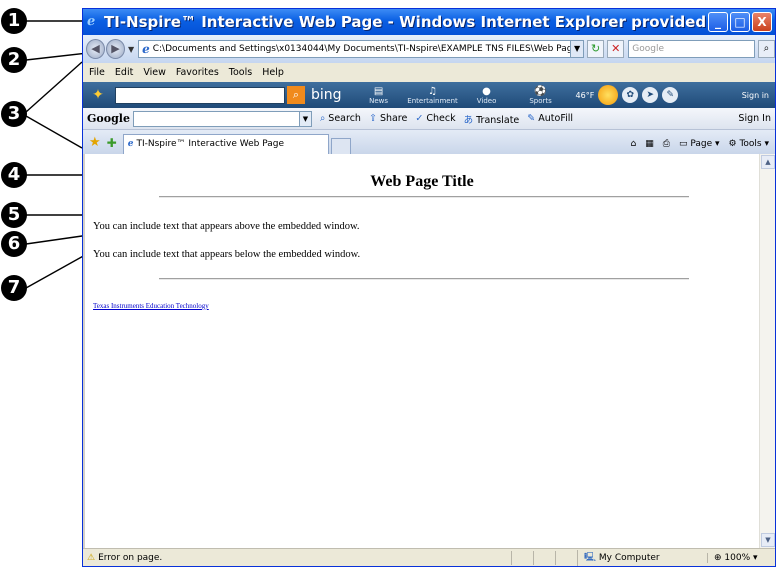  Describe the element at coordinates (749, 144) in the screenshot. I see `tools-menu: ⚙ Tools ▾` at that location.